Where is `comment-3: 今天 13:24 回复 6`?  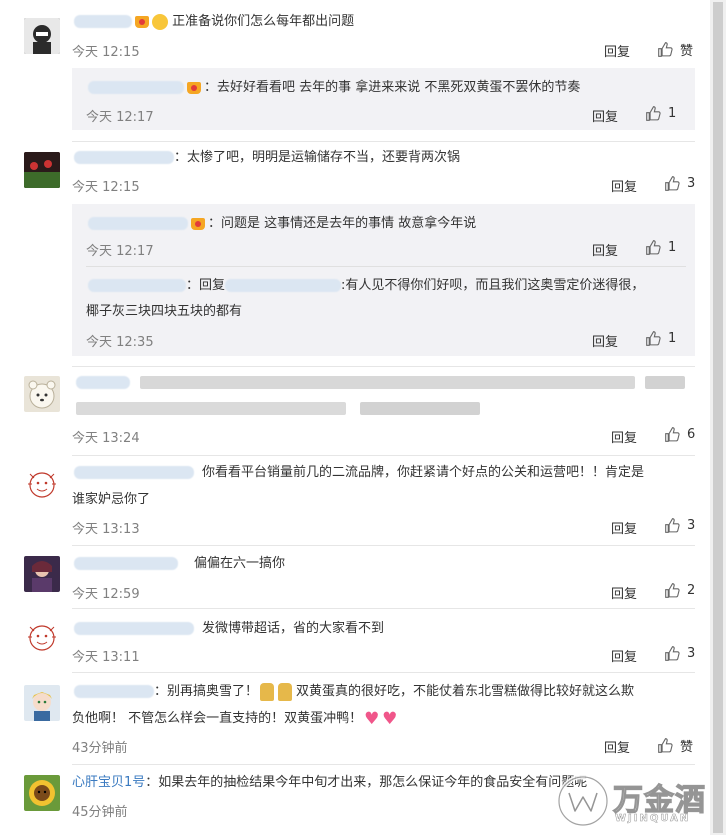 comment-3: 今天 13:24 回复 6 is located at coordinates (355, 410).